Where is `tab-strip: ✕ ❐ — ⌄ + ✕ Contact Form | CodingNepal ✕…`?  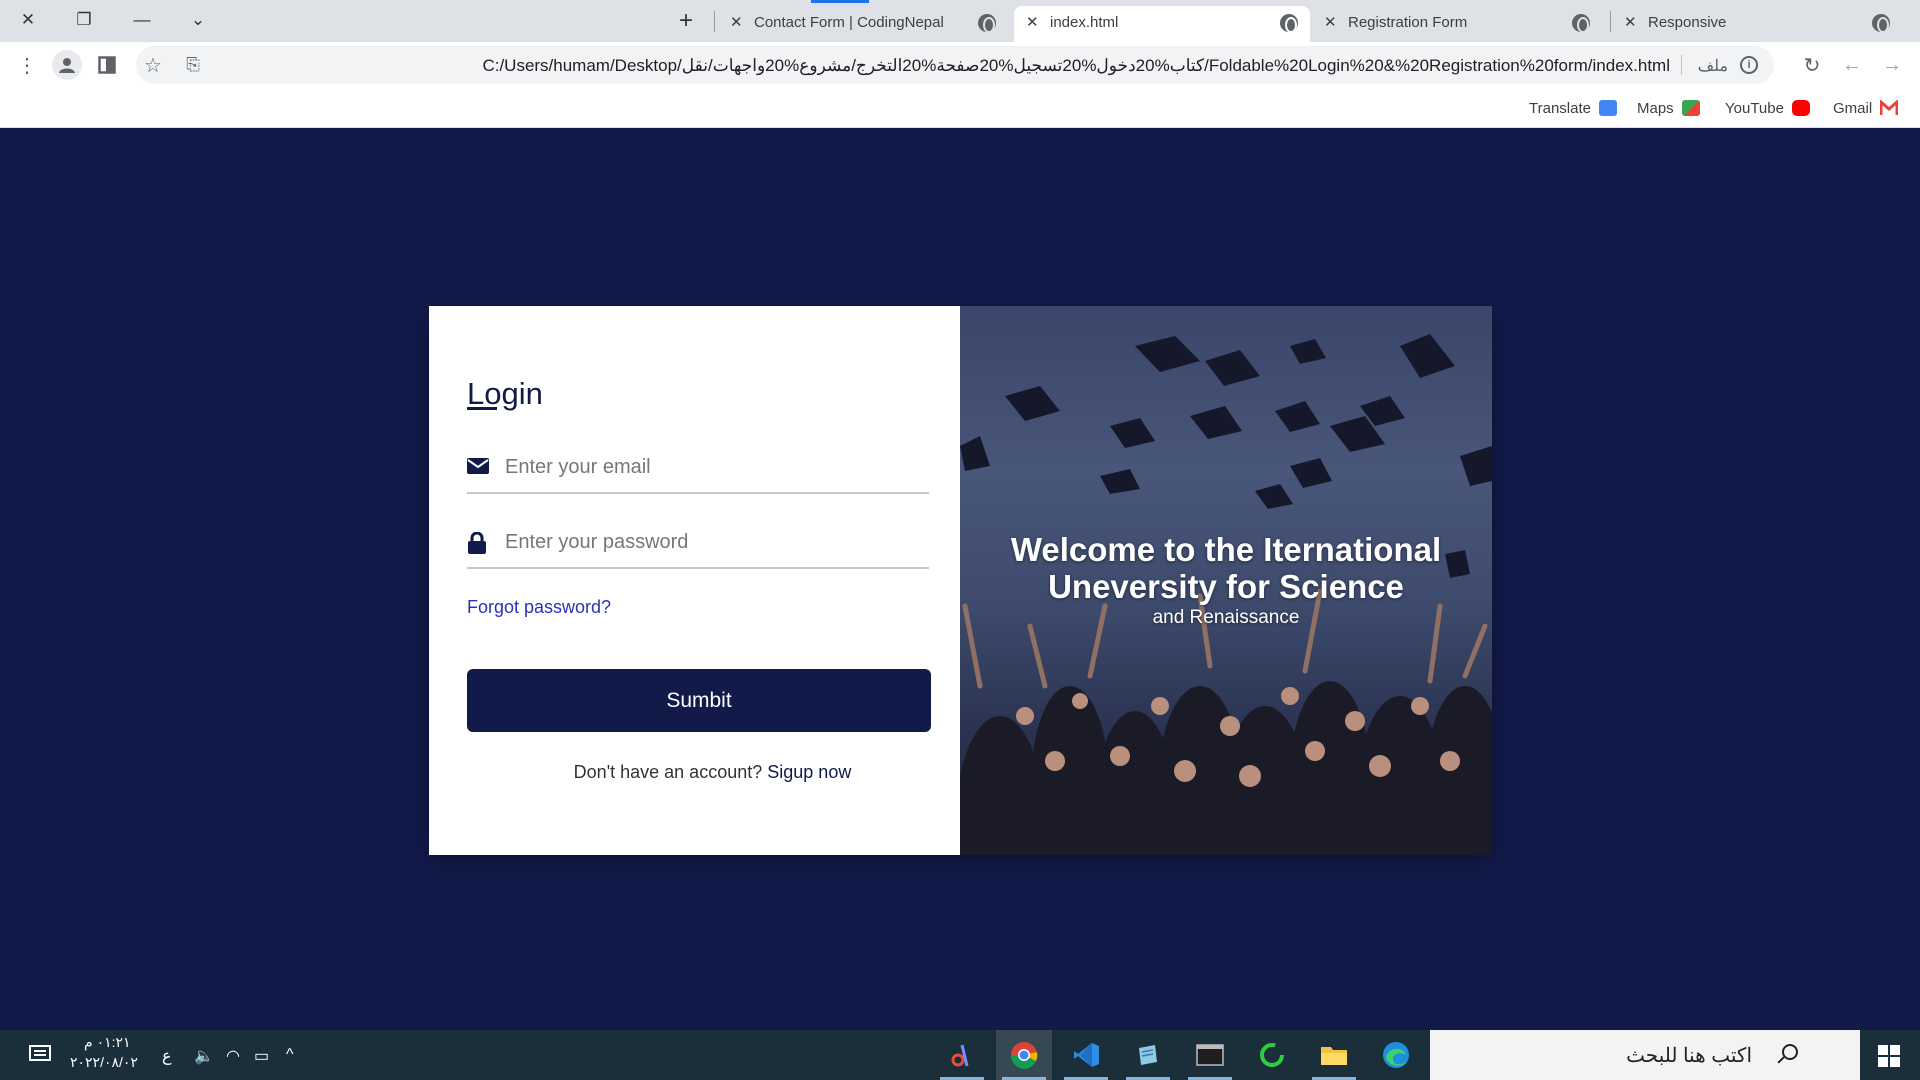
tab-strip: ✕ ❐ — ⌄ + ✕ Contact Form | CodingNepal ✕… is located at coordinates (960, 21).